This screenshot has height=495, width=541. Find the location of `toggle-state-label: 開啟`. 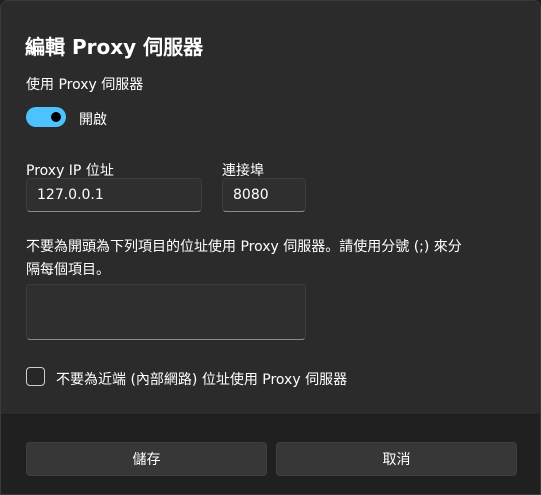

toggle-state-label: 開啟 is located at coordinates (93, 120).